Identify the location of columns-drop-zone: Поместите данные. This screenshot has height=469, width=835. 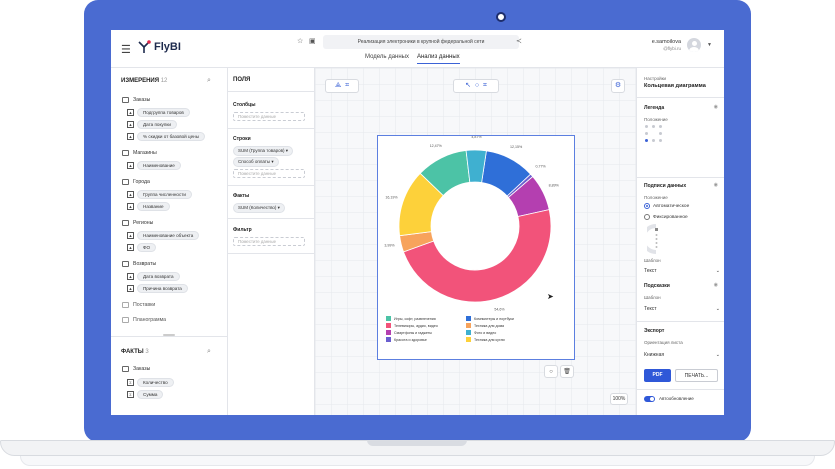
(269, 116).